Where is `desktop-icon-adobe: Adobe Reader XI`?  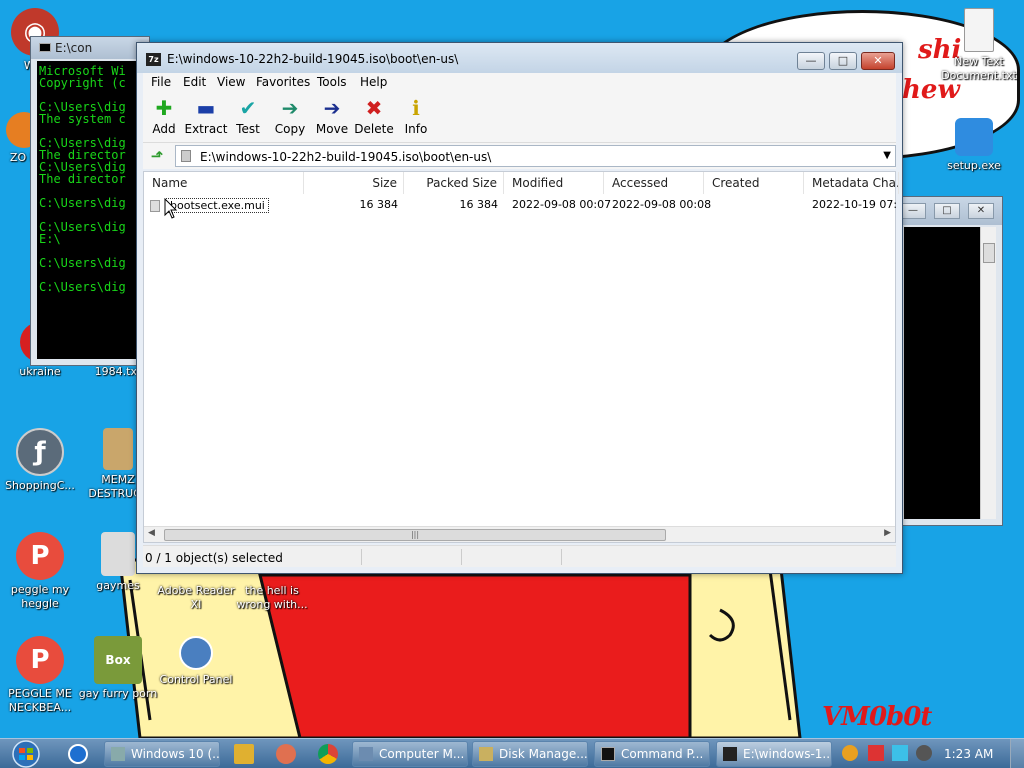 desktop-icon-adobe: Adobe Reader XI is located at coordinates (196, 598).